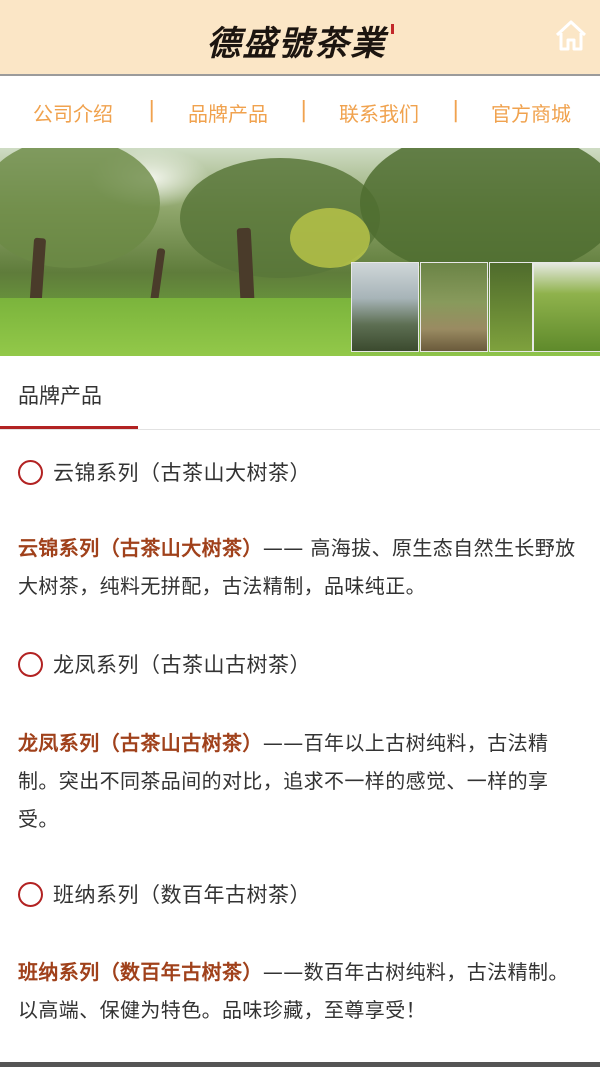 The image size is (600, 1067). Describe the element at coordinates (300, 1064) in the screenshot. I see `footer-divider` at that location.